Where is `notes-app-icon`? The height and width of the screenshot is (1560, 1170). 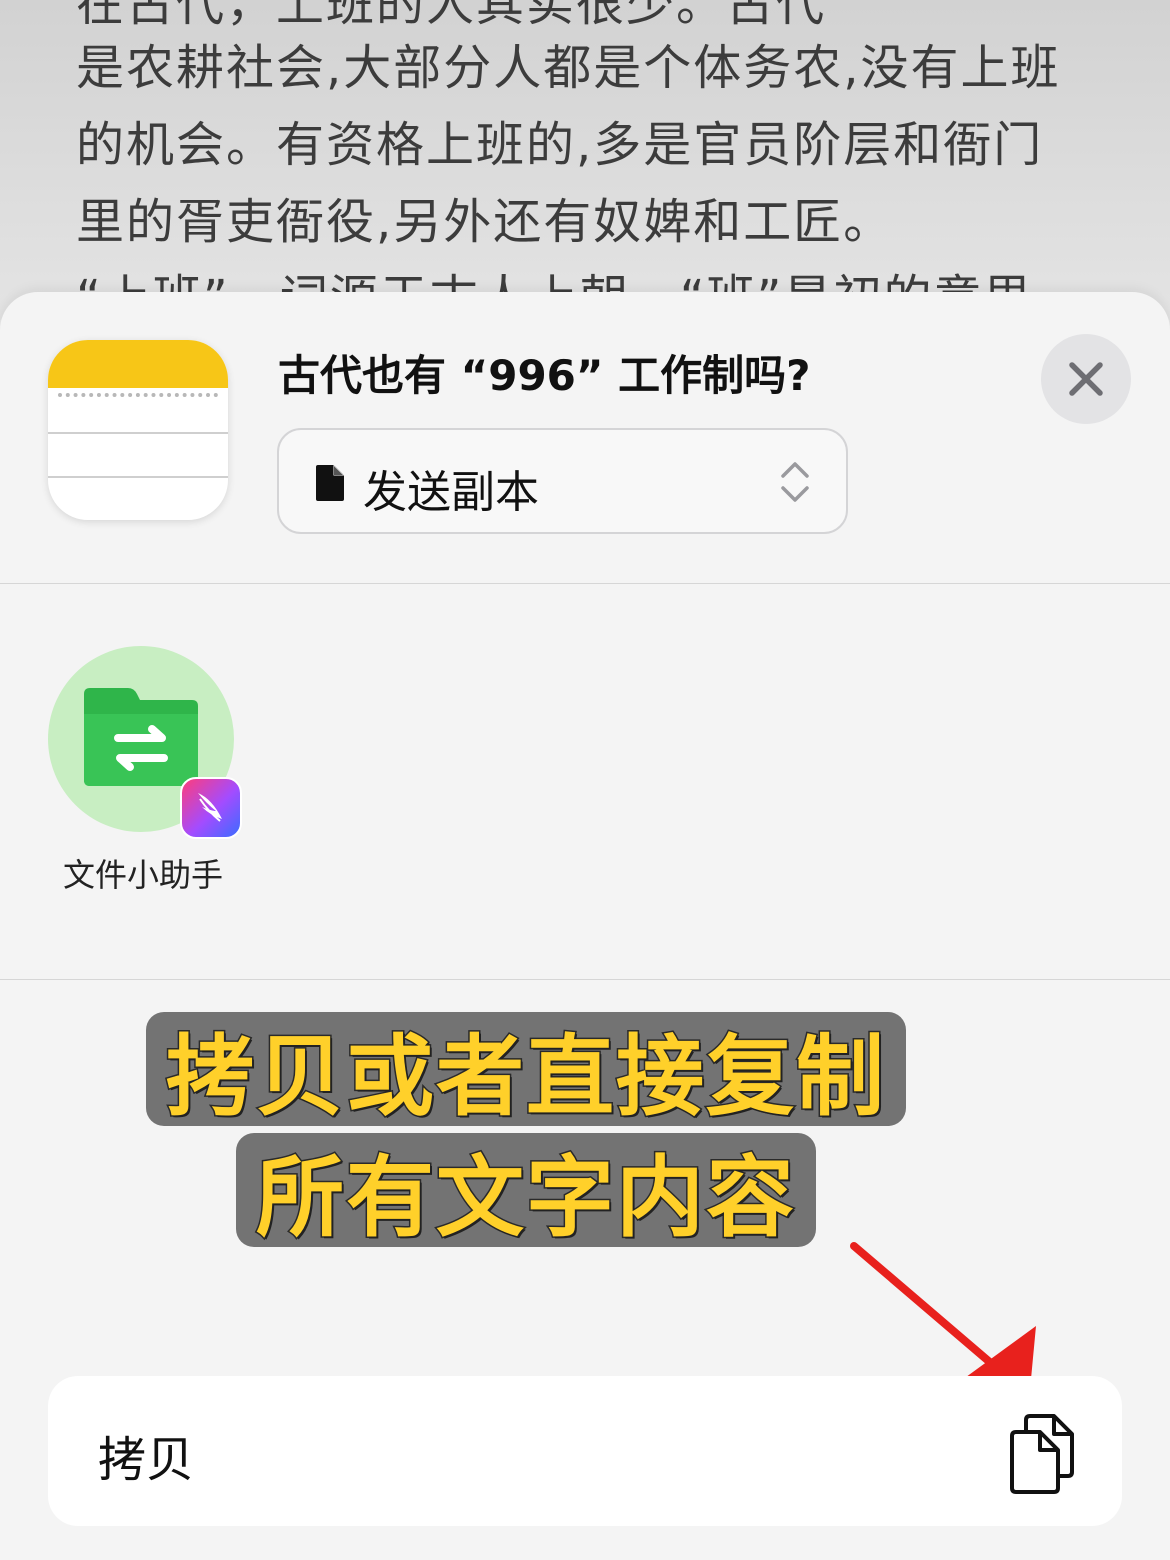
notes-app-icon is located at coordinates (138, 430).